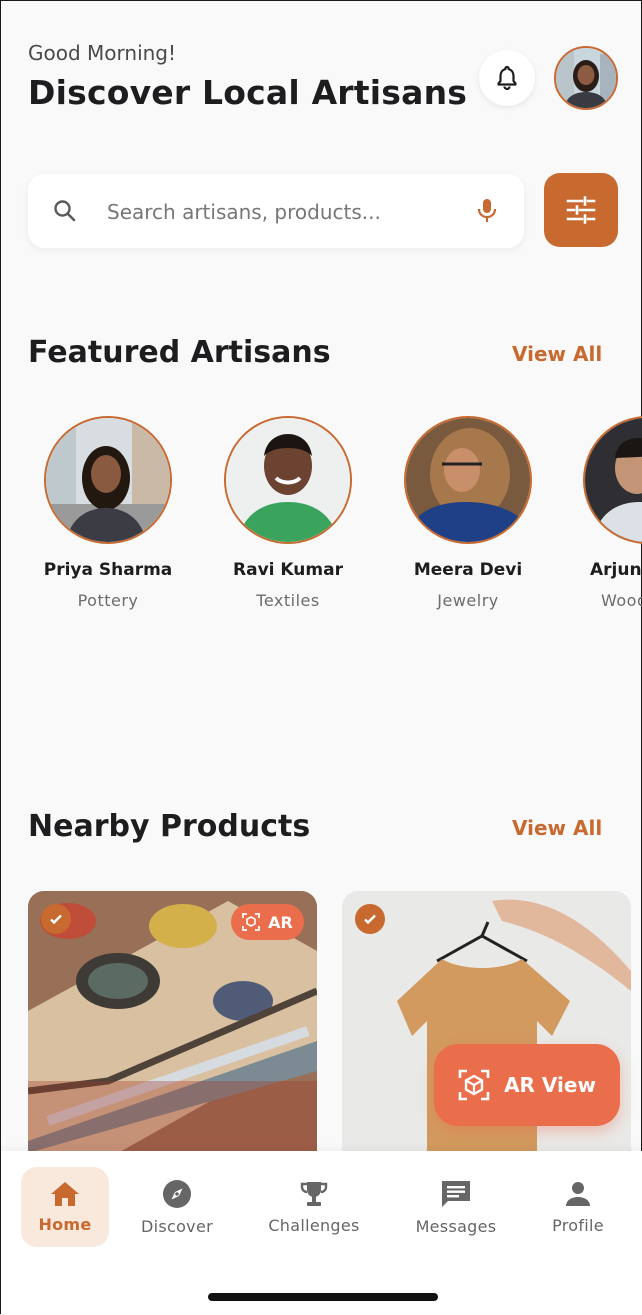 This screenshot has height=1315, width=642. Describe the element at coordinates (557, 828) in the screenshot. I see `nearby-view-all-link: View All` at that location.